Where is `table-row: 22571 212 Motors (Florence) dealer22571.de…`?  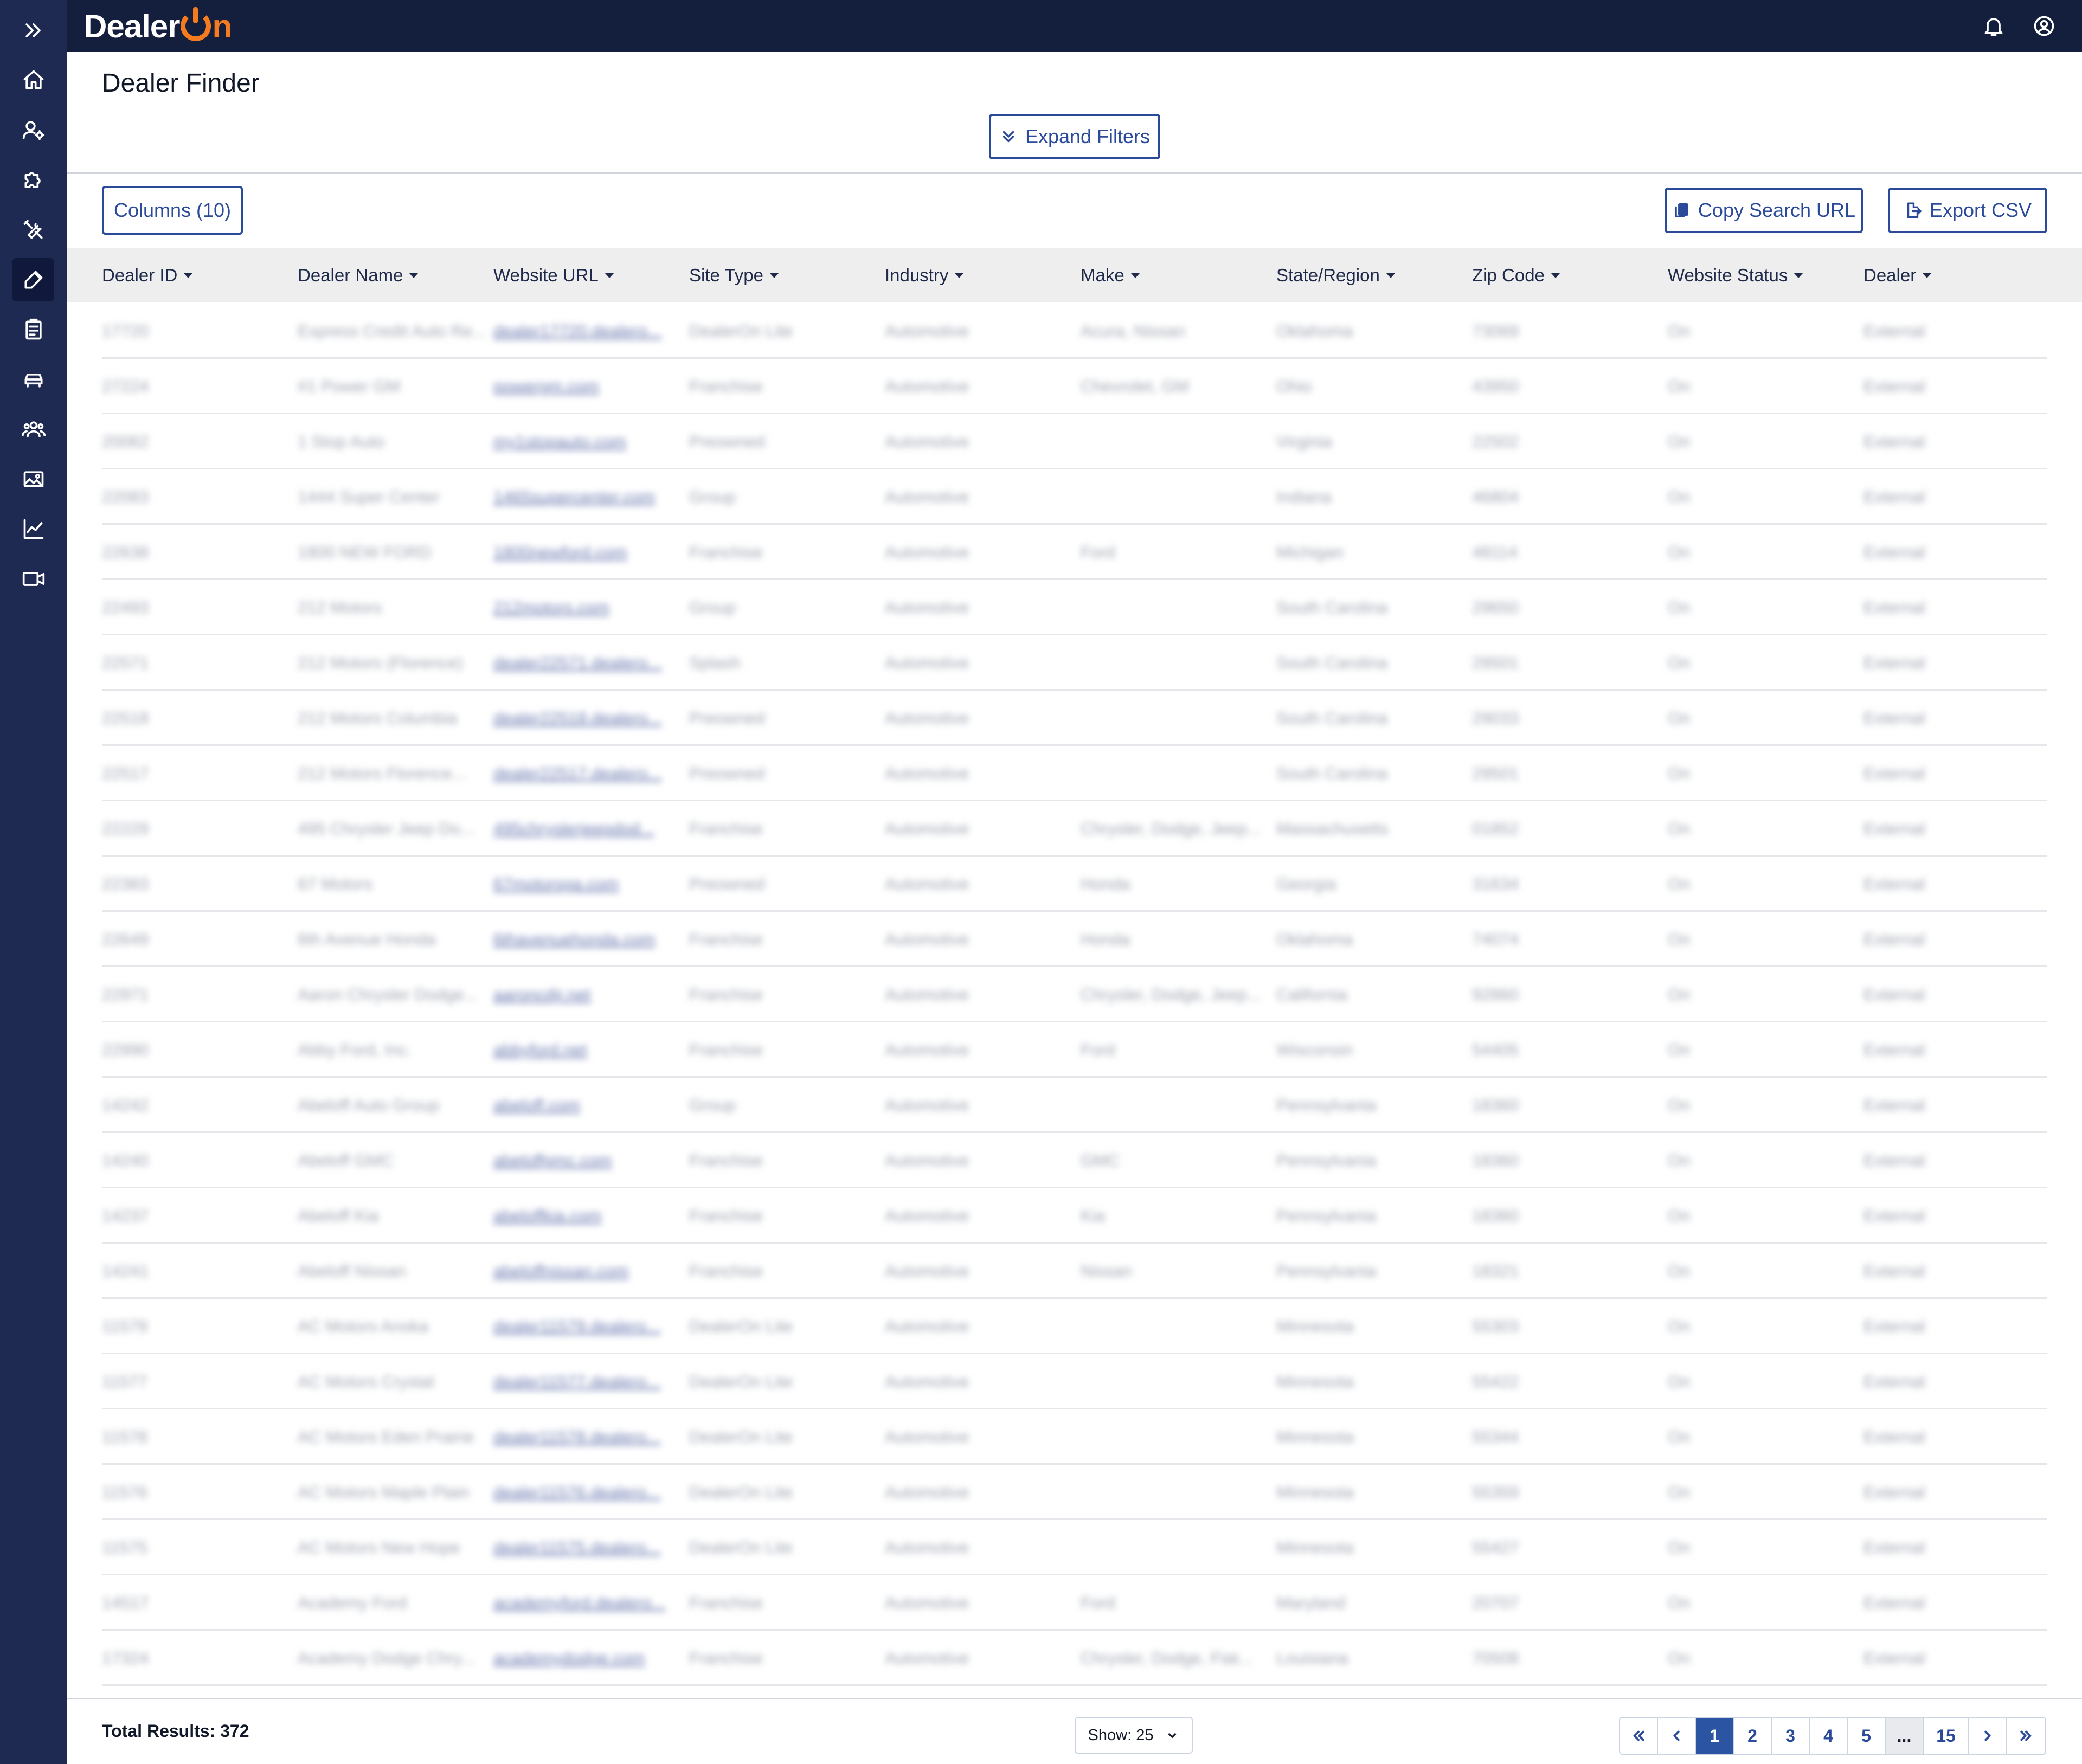
table-row: 22571 212 Motors (Florence) dealer22571.de… is located at coordinates (1074, 663).